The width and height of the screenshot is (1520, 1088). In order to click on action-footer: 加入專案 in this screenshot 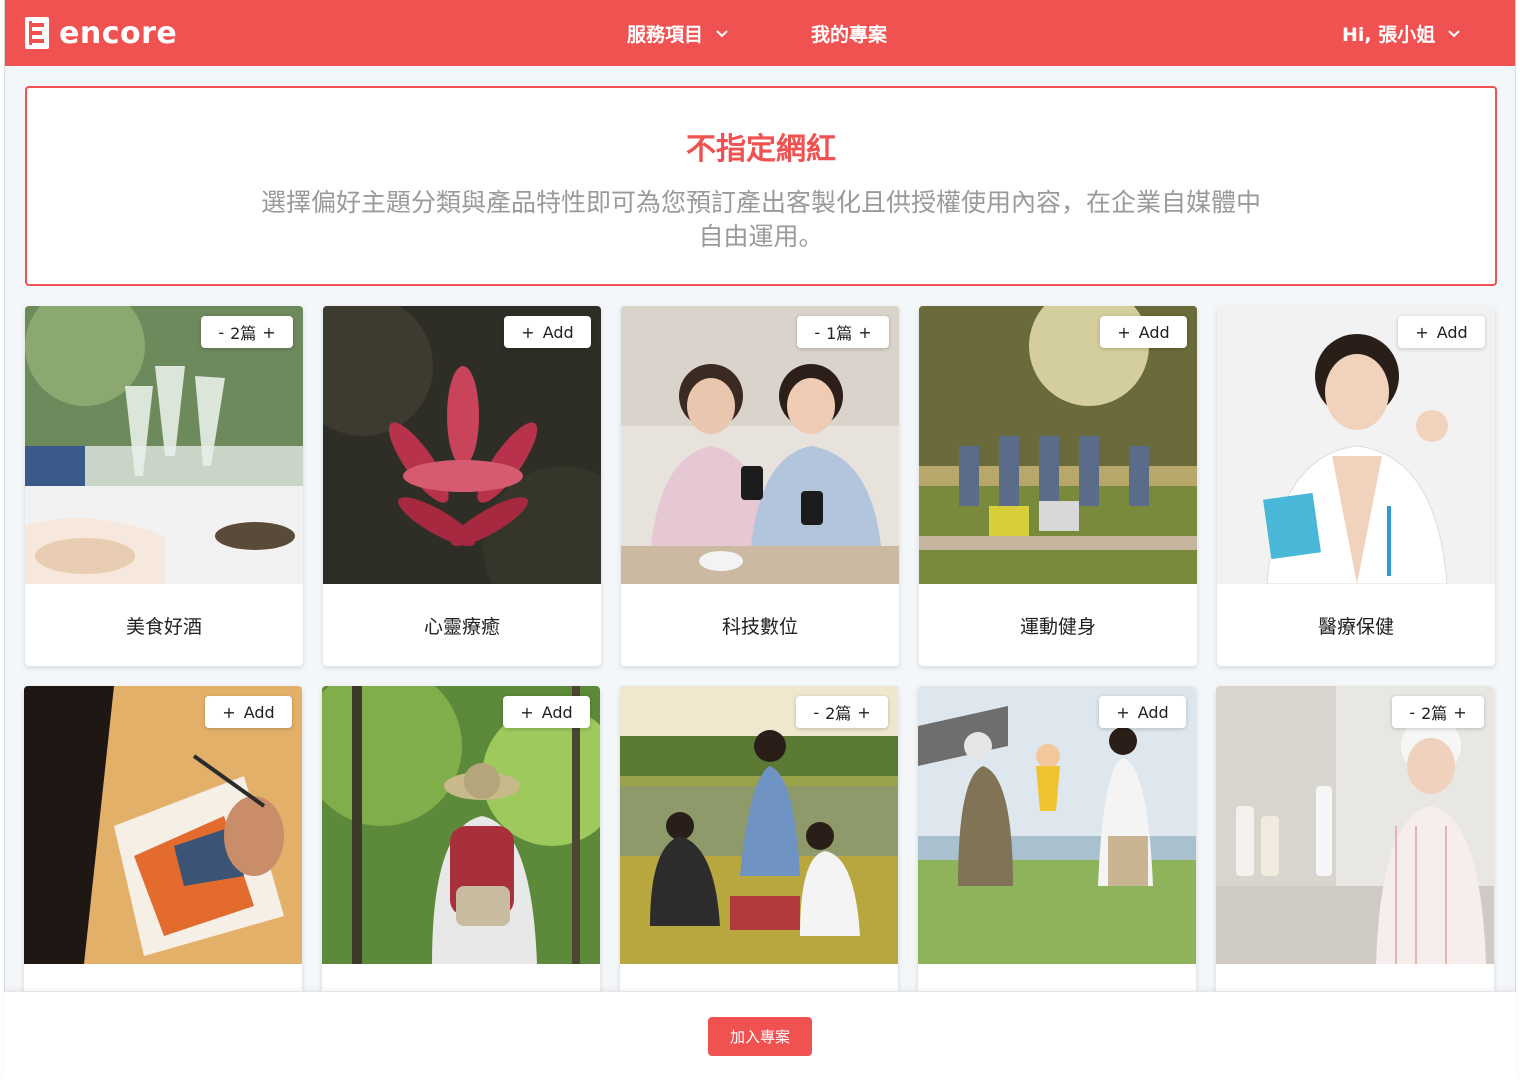, I will do `click(760, 1035)`.